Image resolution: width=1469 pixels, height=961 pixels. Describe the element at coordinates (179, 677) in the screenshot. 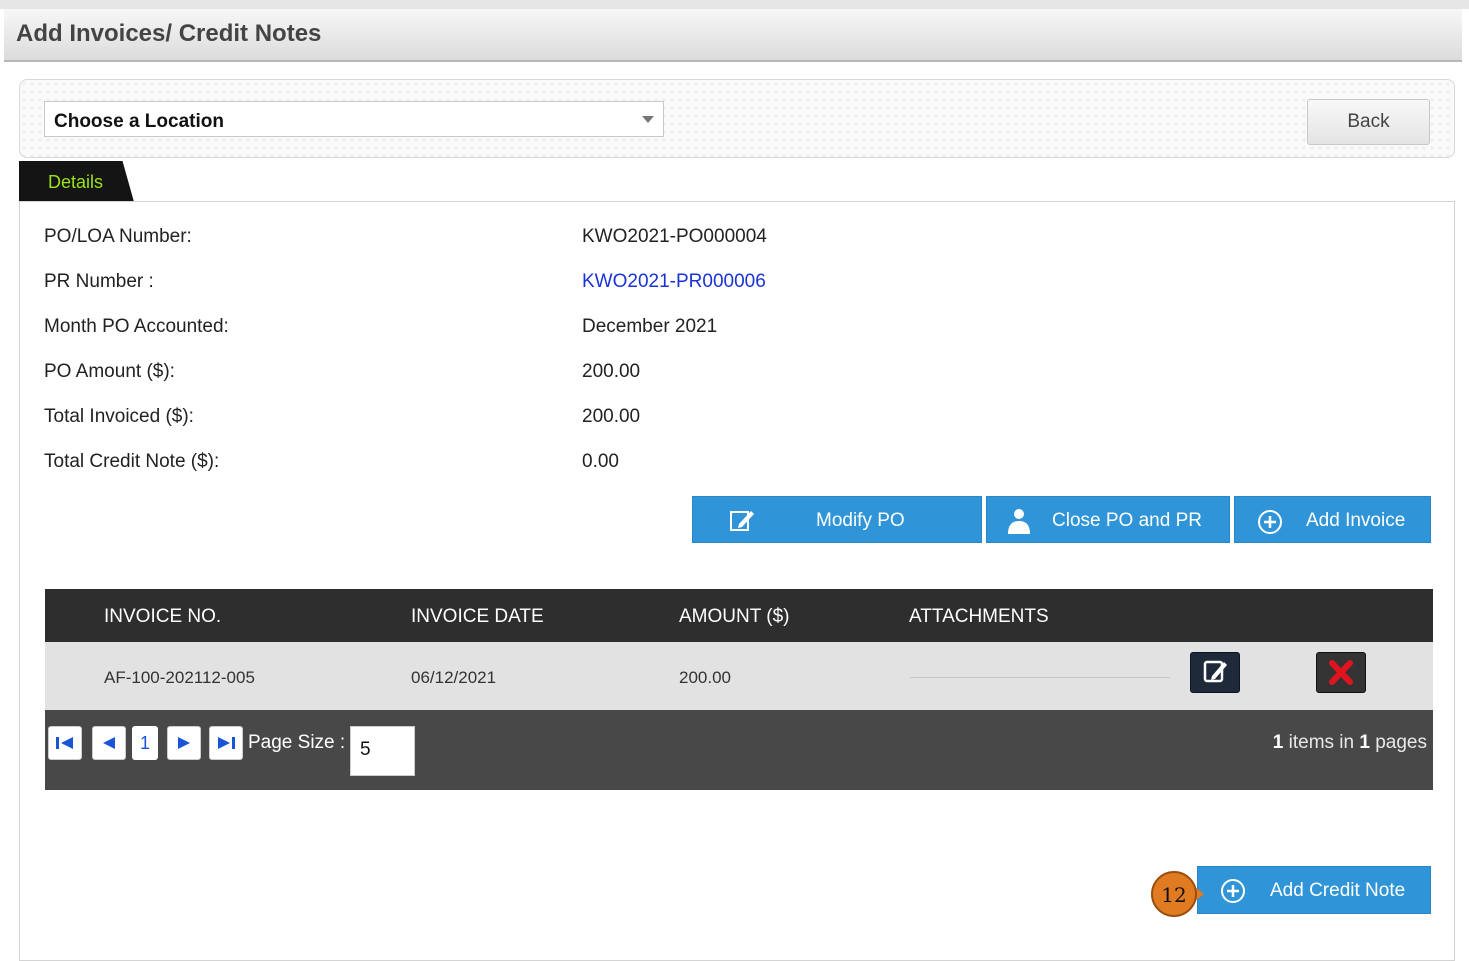

I see `cell-invoice-no: AF-100-202112-005` at that location.